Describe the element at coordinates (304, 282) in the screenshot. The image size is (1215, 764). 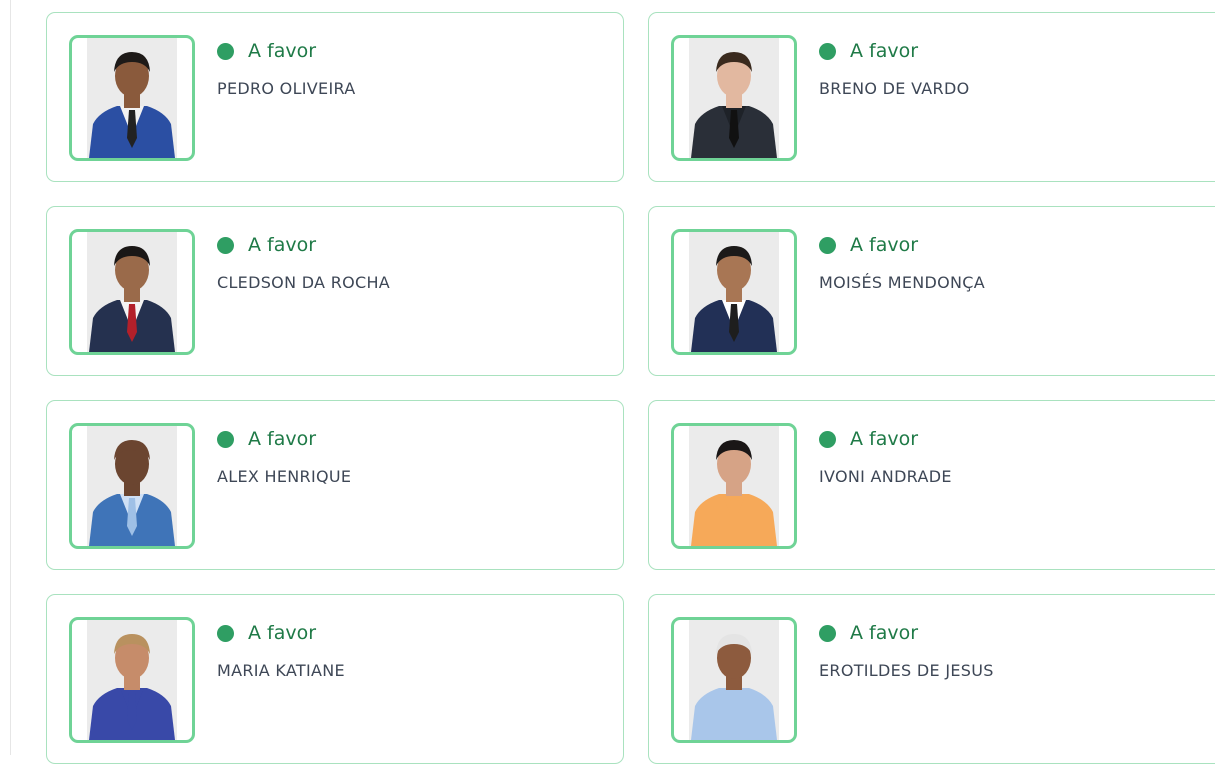
I see `councillor-name: CLEDSON DA ROCHA` at that location.